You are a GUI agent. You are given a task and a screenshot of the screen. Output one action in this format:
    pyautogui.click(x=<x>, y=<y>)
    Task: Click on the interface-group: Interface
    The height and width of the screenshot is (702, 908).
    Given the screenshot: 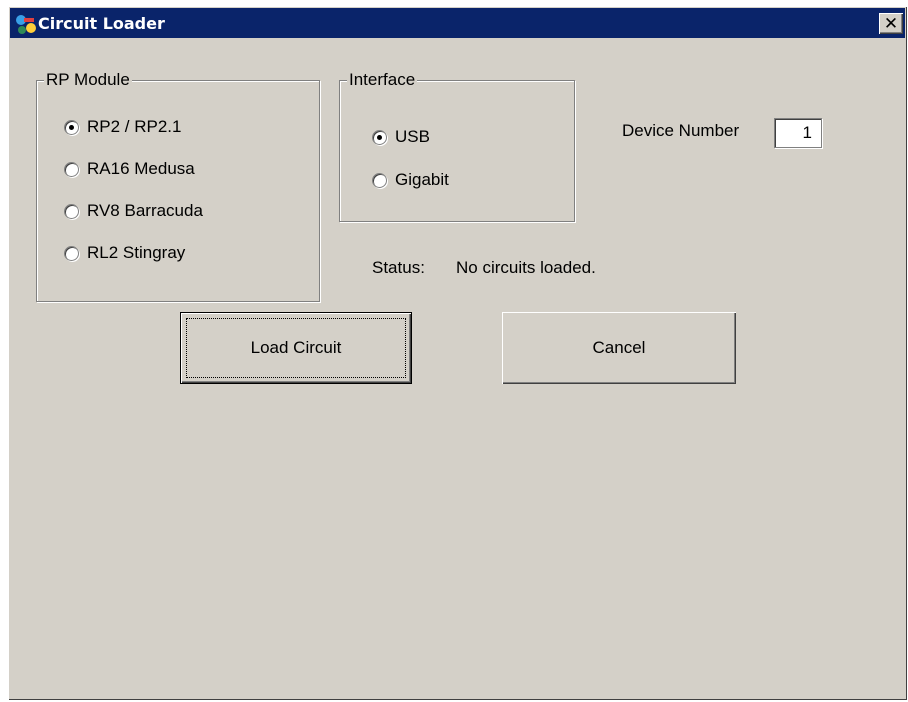 What is the action you would take?
    pyautogui.click(x=457, y=146)
    